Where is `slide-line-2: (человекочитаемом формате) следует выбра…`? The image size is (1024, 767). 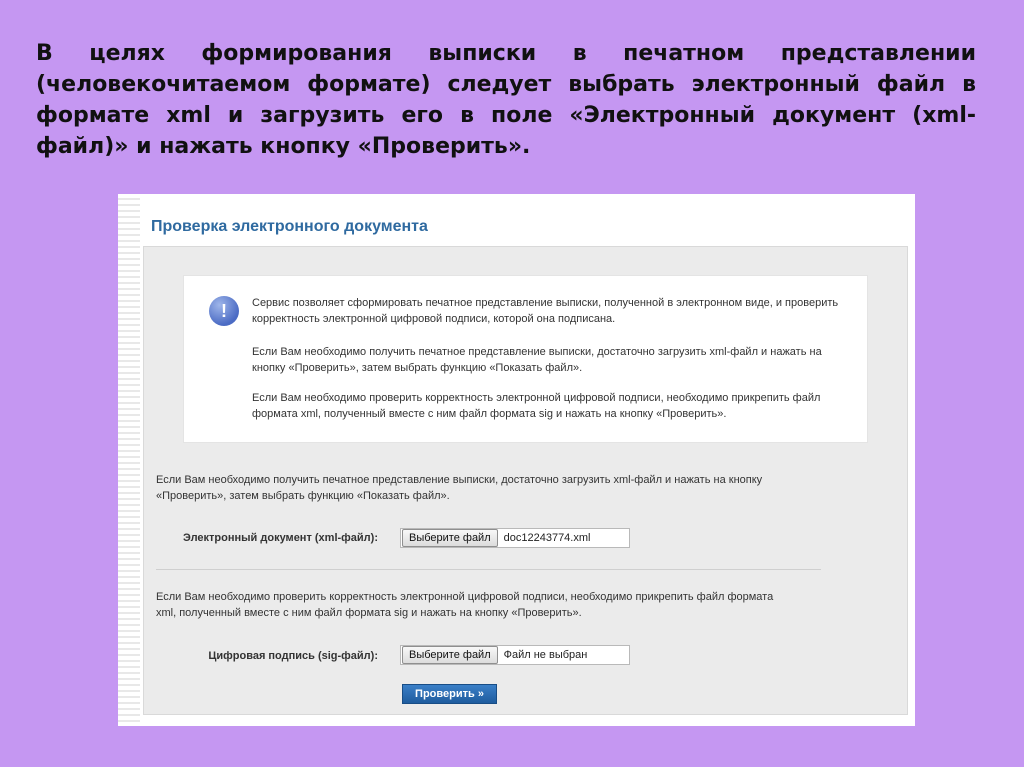 slide-line-2: (человекочитаемом формате) следует выбра… is located at coordinates (506, 84).